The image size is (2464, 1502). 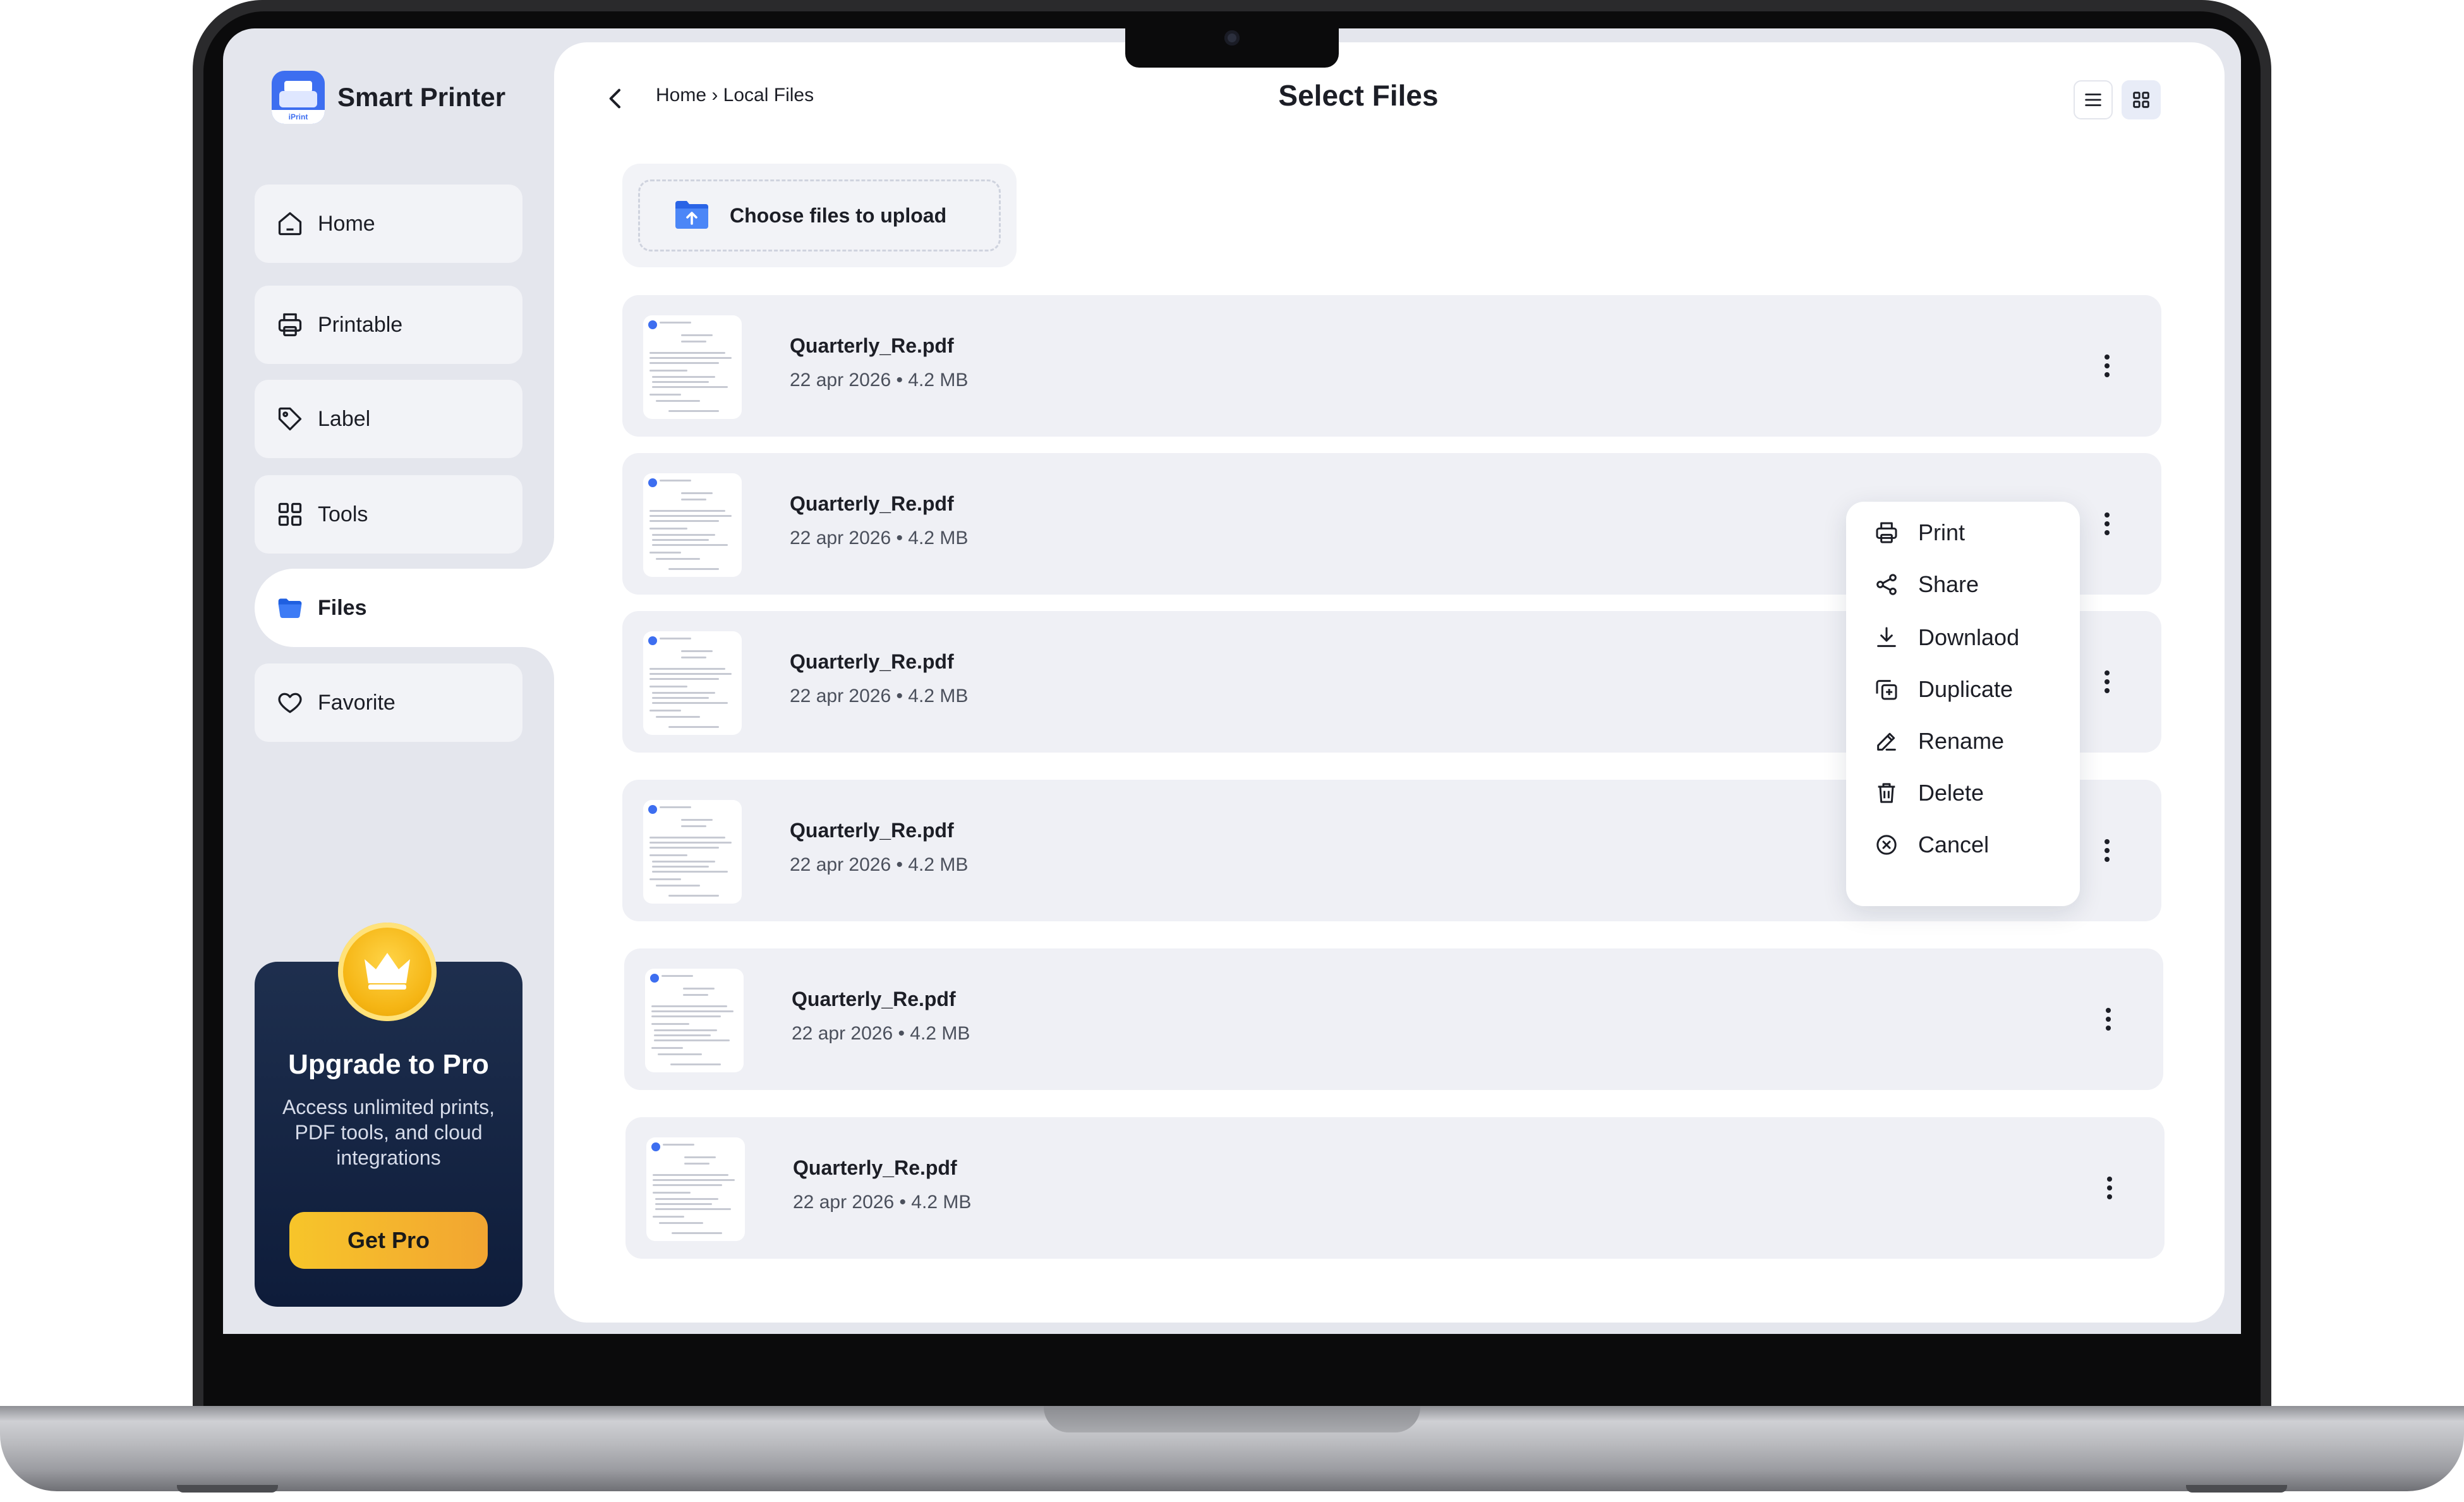 I want to click on menu-item-cancel: Cancel, so click(x=1963, y=845).